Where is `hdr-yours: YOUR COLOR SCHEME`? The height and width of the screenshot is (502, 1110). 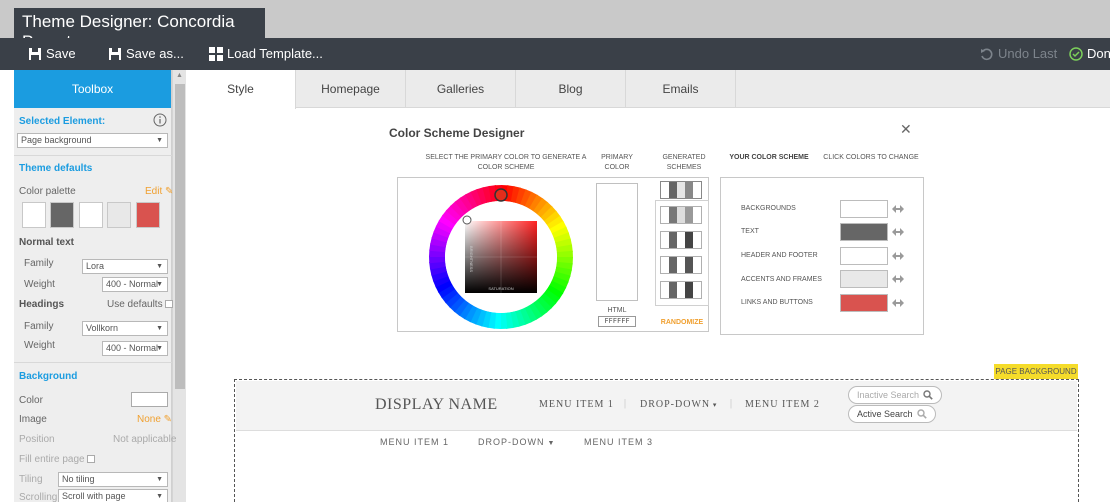
hdr-yours: YOUR COLOR SCHEME is located at coordinates (769, 157).